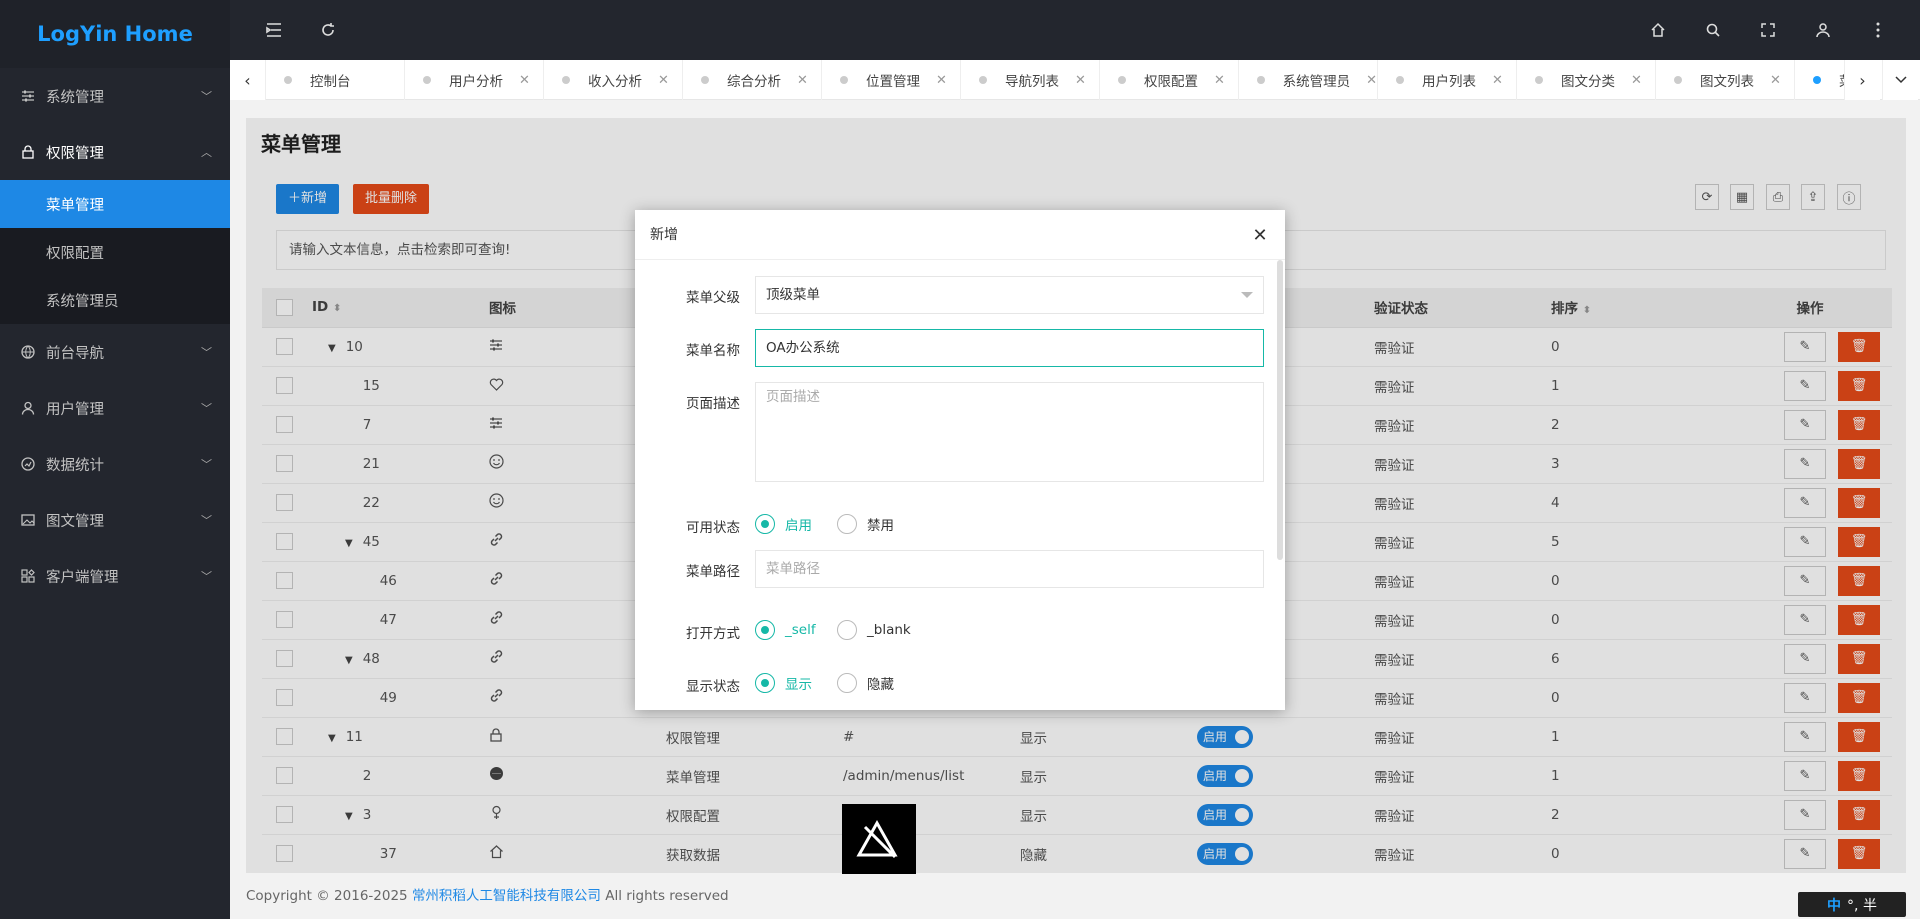 This screenshot has height=919, width=1920. What do you see at coordinates (75, 353) in the screenshot?
I see `sidebar-item-label: 前台导航` at bounding box center [75, 353].